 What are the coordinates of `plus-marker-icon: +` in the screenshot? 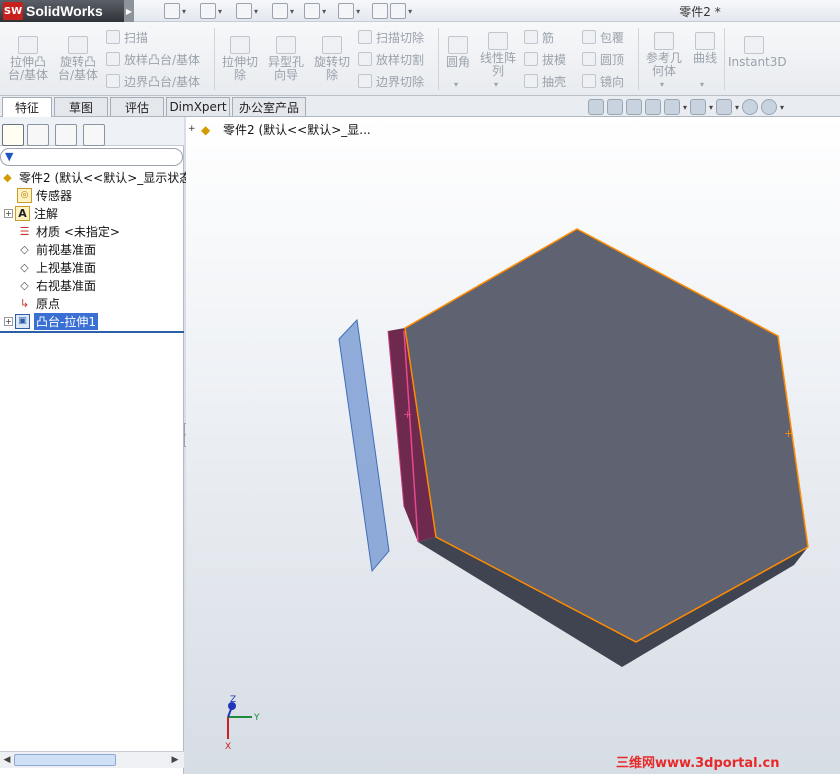 It's located at (788, 433).